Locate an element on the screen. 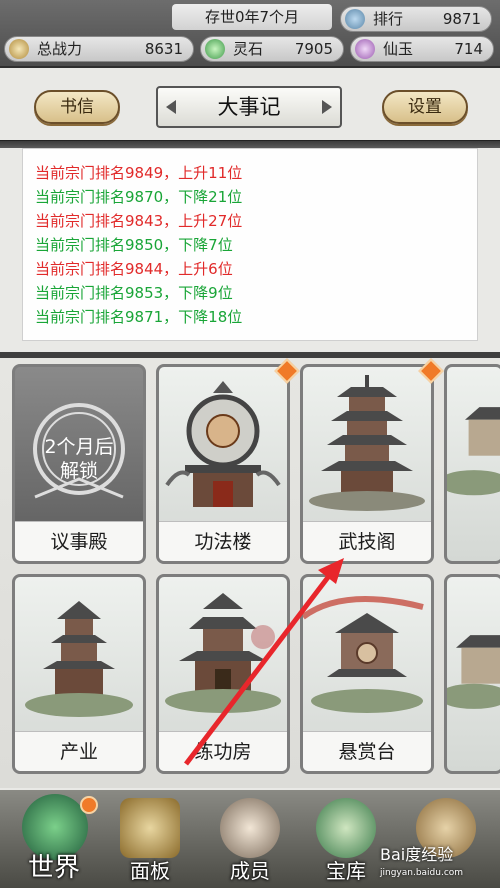 The width and height of the screenshot is (500, 888). watermark-sub: jingyan.baidu.com is located at coordinates (422, 873).